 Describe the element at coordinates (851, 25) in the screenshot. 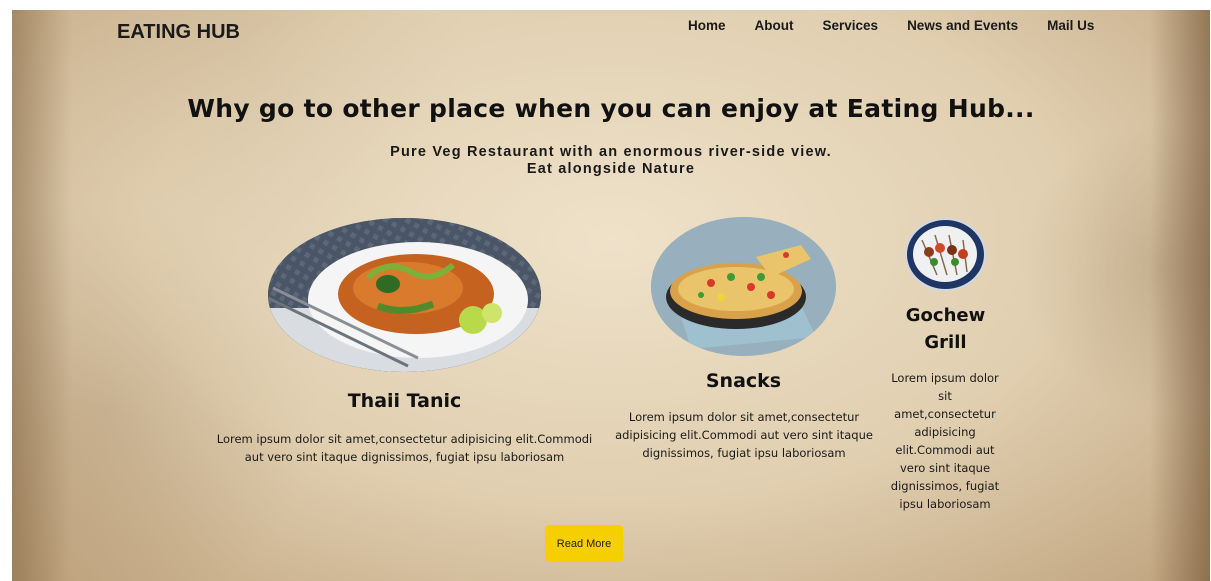

I see `nav-services: Services` at that location.